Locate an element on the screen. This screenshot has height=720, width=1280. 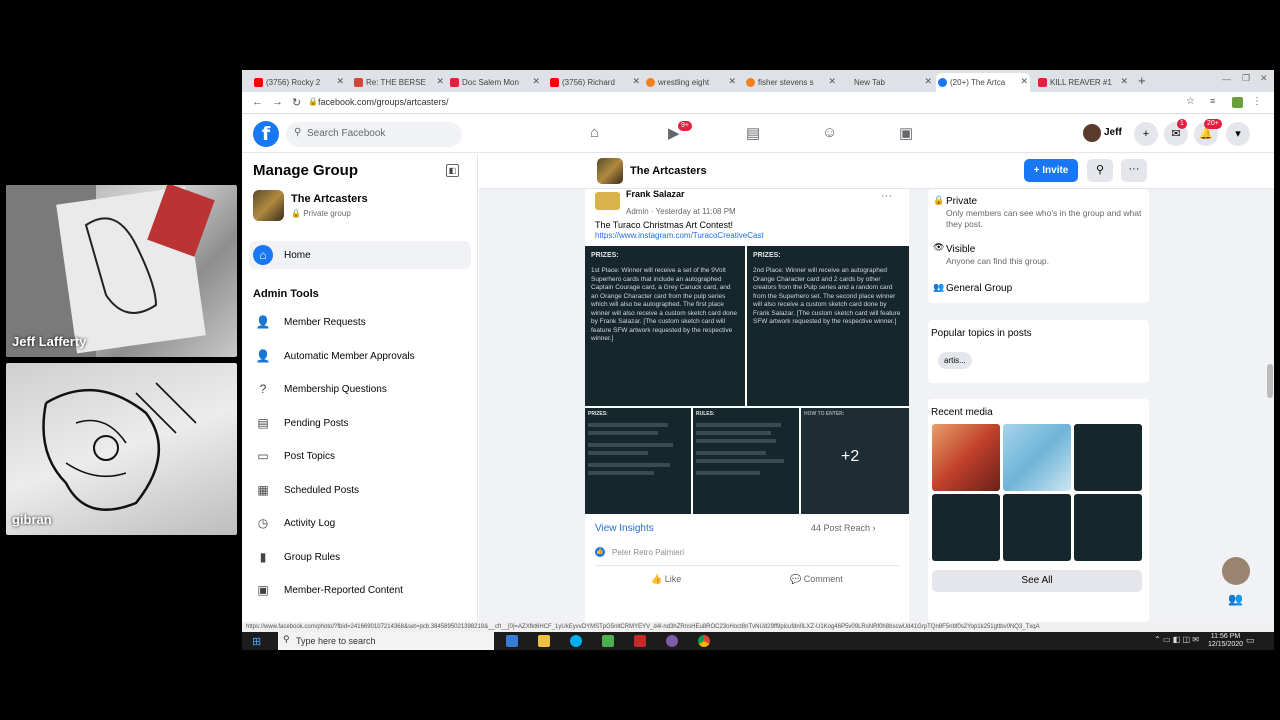
home-icon: ⌂ is located at coordinates (594, 132).